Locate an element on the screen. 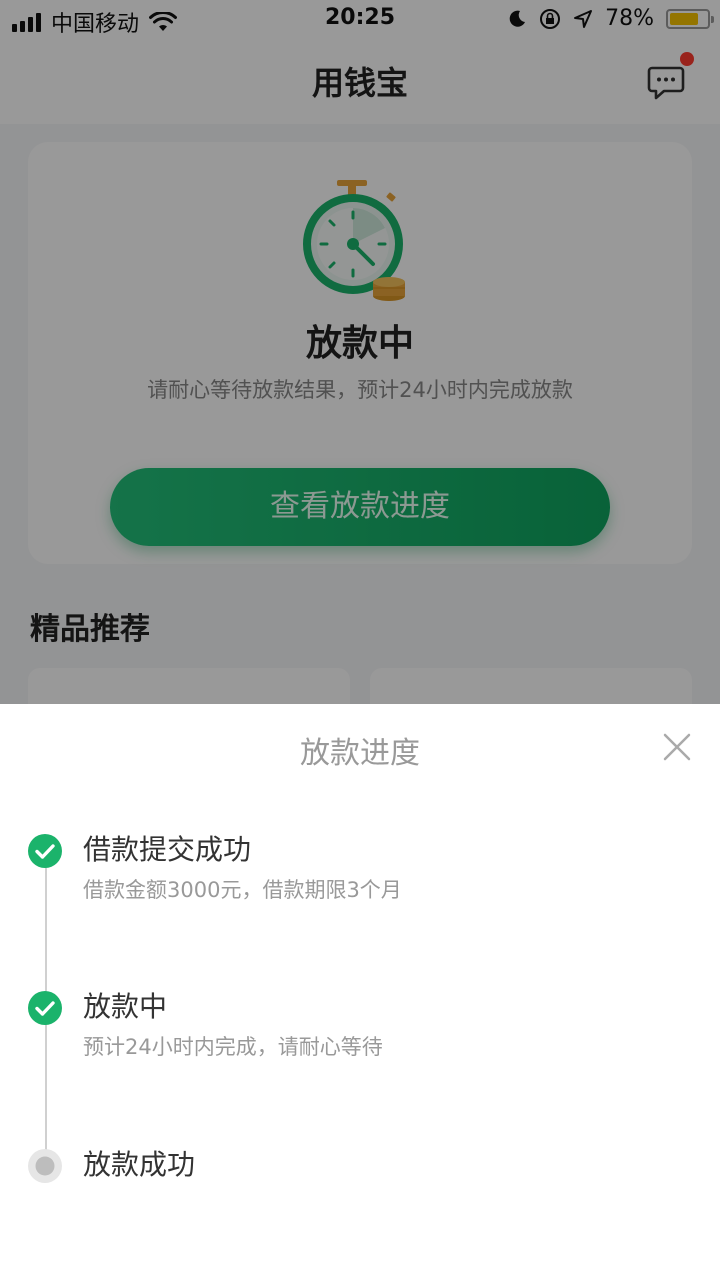 The width and height of the screenshot is (720, 1280). step-label: 放款成功 is located at coordinates (139, 1164).